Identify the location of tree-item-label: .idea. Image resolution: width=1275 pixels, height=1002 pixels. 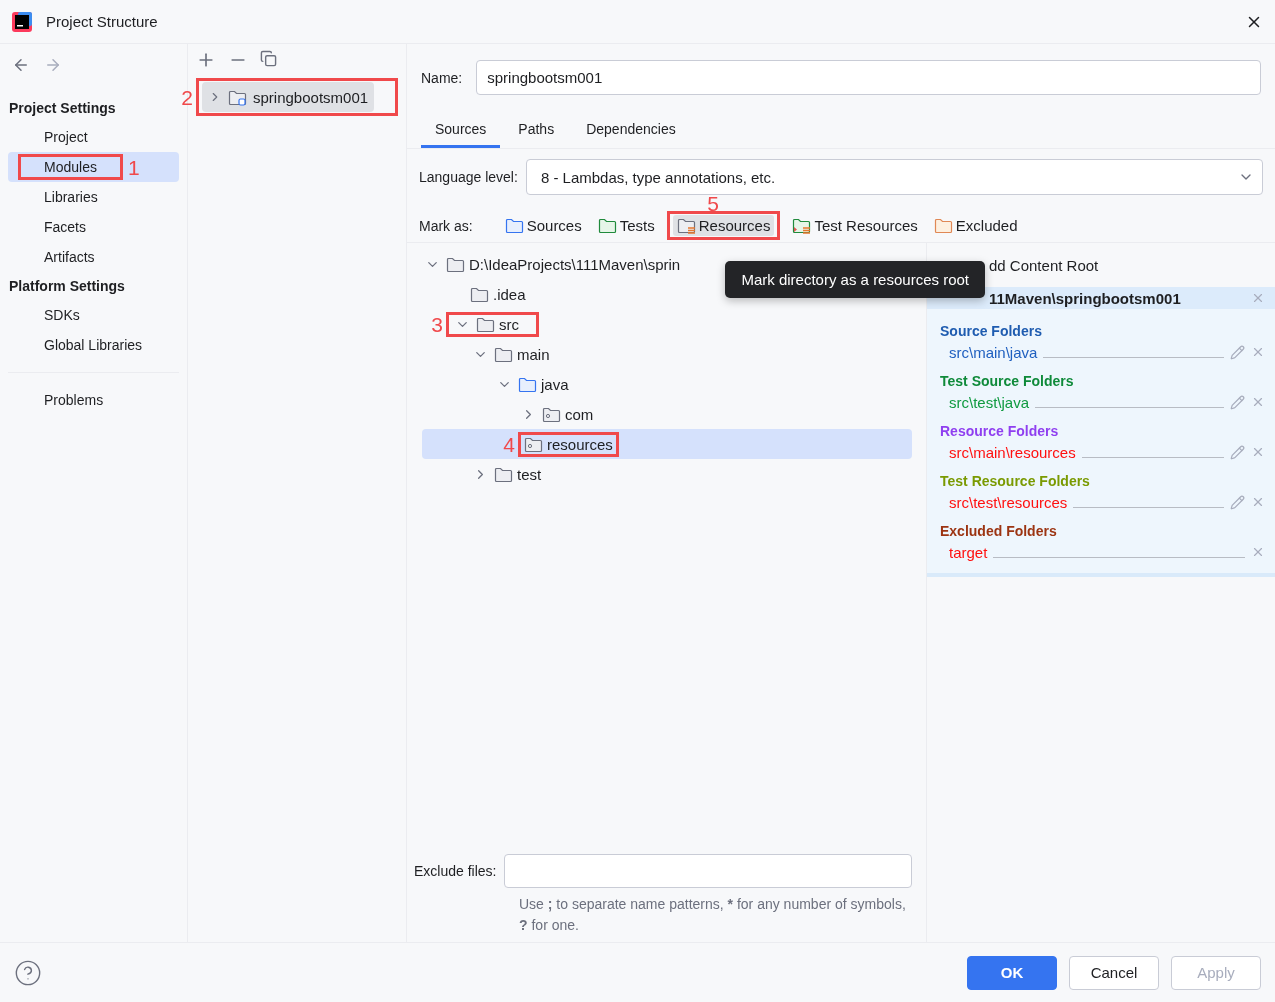
(509, 294).